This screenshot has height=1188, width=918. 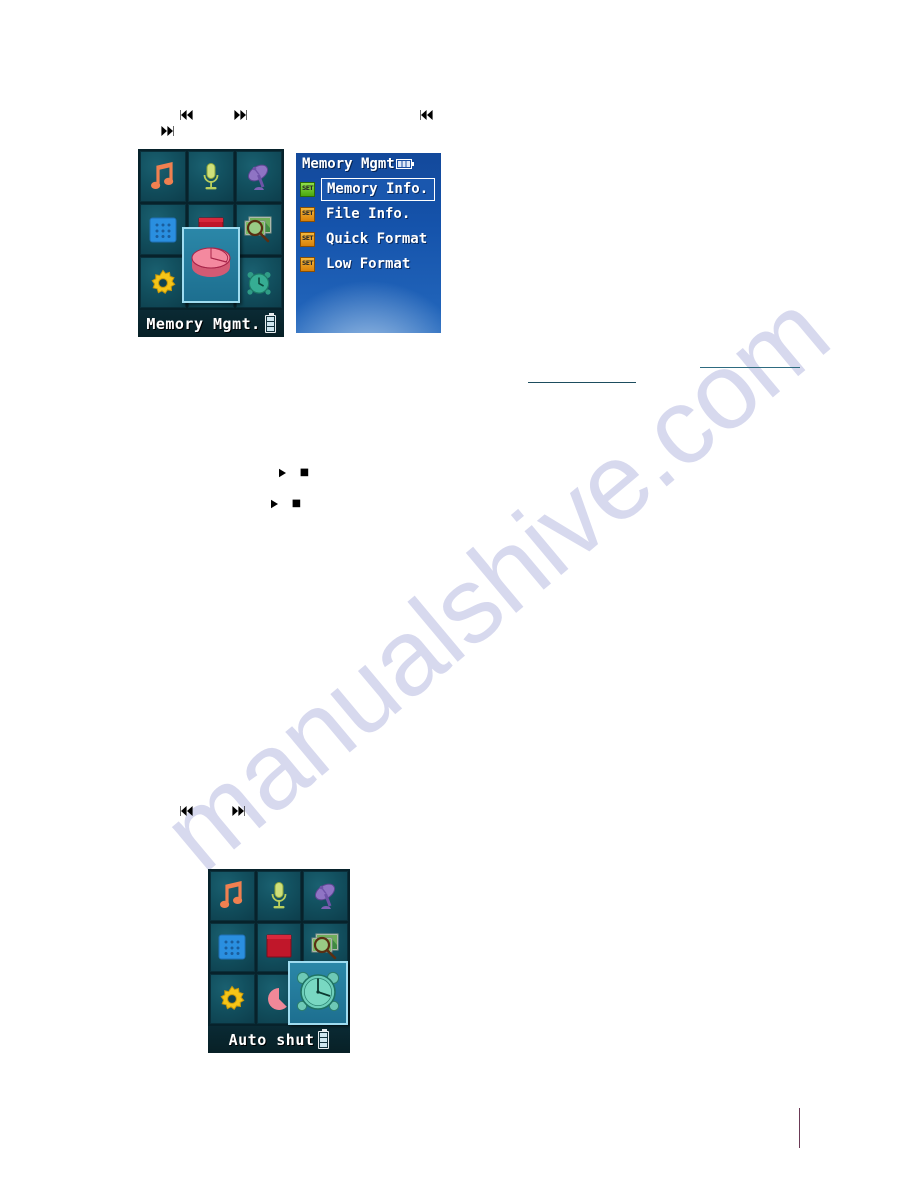 What do you see at coordinates (348, 164) in the screenshot?
I see `submenu-title: Memory Mgmt` at bounding box center [348, 164].